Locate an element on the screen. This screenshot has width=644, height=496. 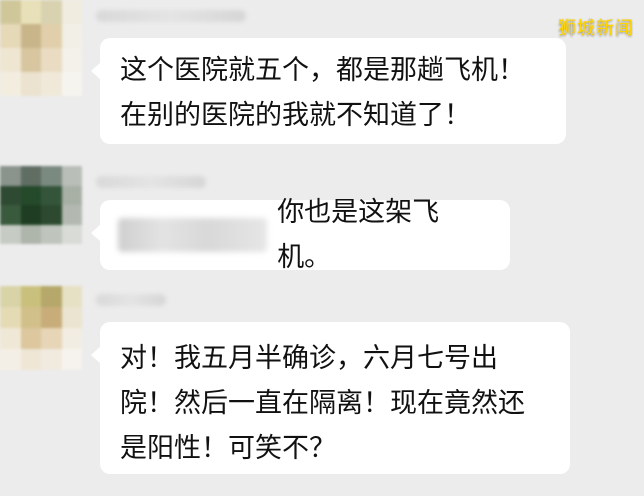
message-text: 你也是这架飞机。 is located at coordinates (358, 235).